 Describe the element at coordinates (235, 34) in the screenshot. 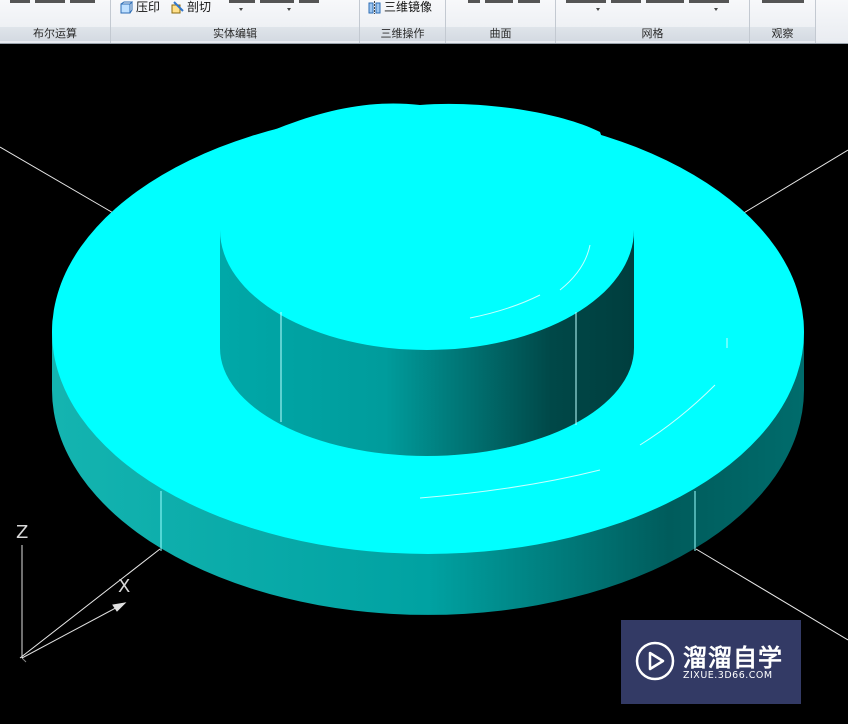

I see `panel-title-solid-editing: 实体编辑` at that location.